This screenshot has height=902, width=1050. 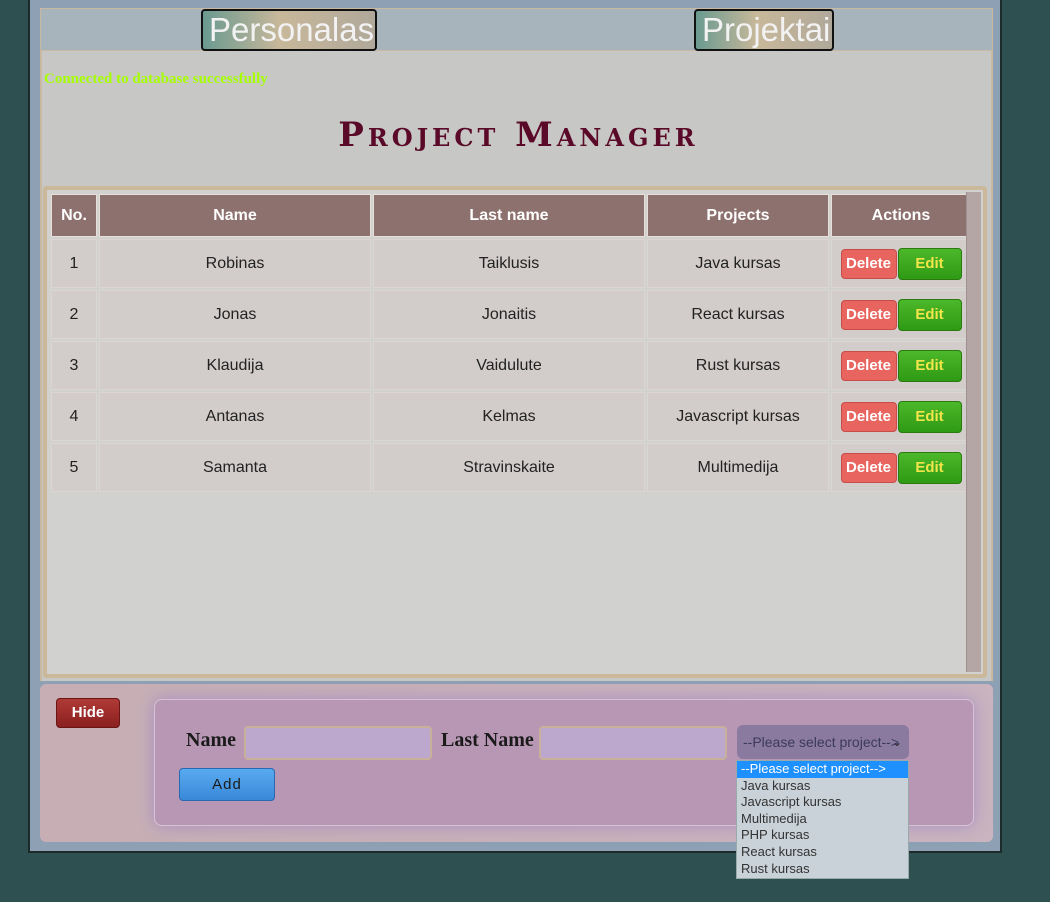 What do you see at coordinates (74, 263) in the screenshot?
I see `cell-no: 1` at bounding box center [74, 263].